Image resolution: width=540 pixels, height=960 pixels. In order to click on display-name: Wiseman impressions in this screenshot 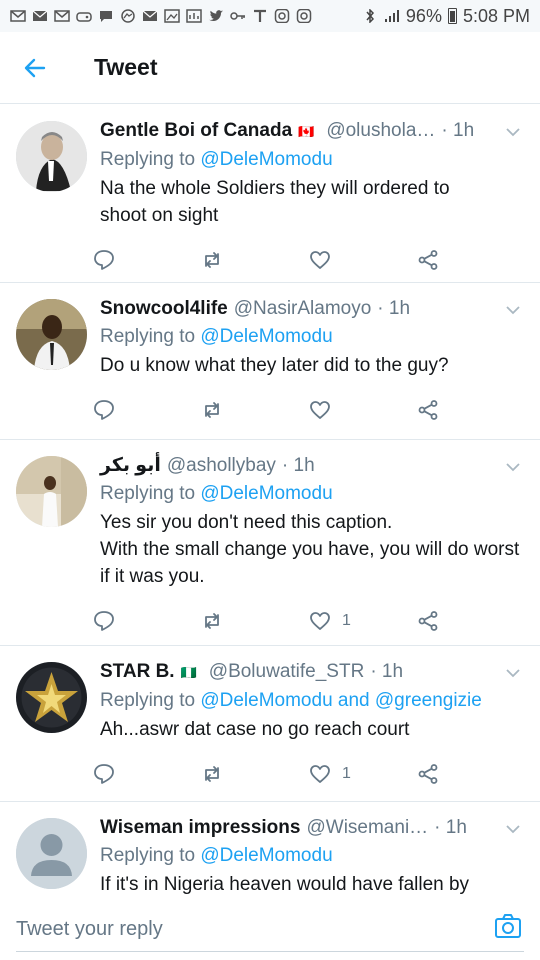, I will do `click(200, 828)`.